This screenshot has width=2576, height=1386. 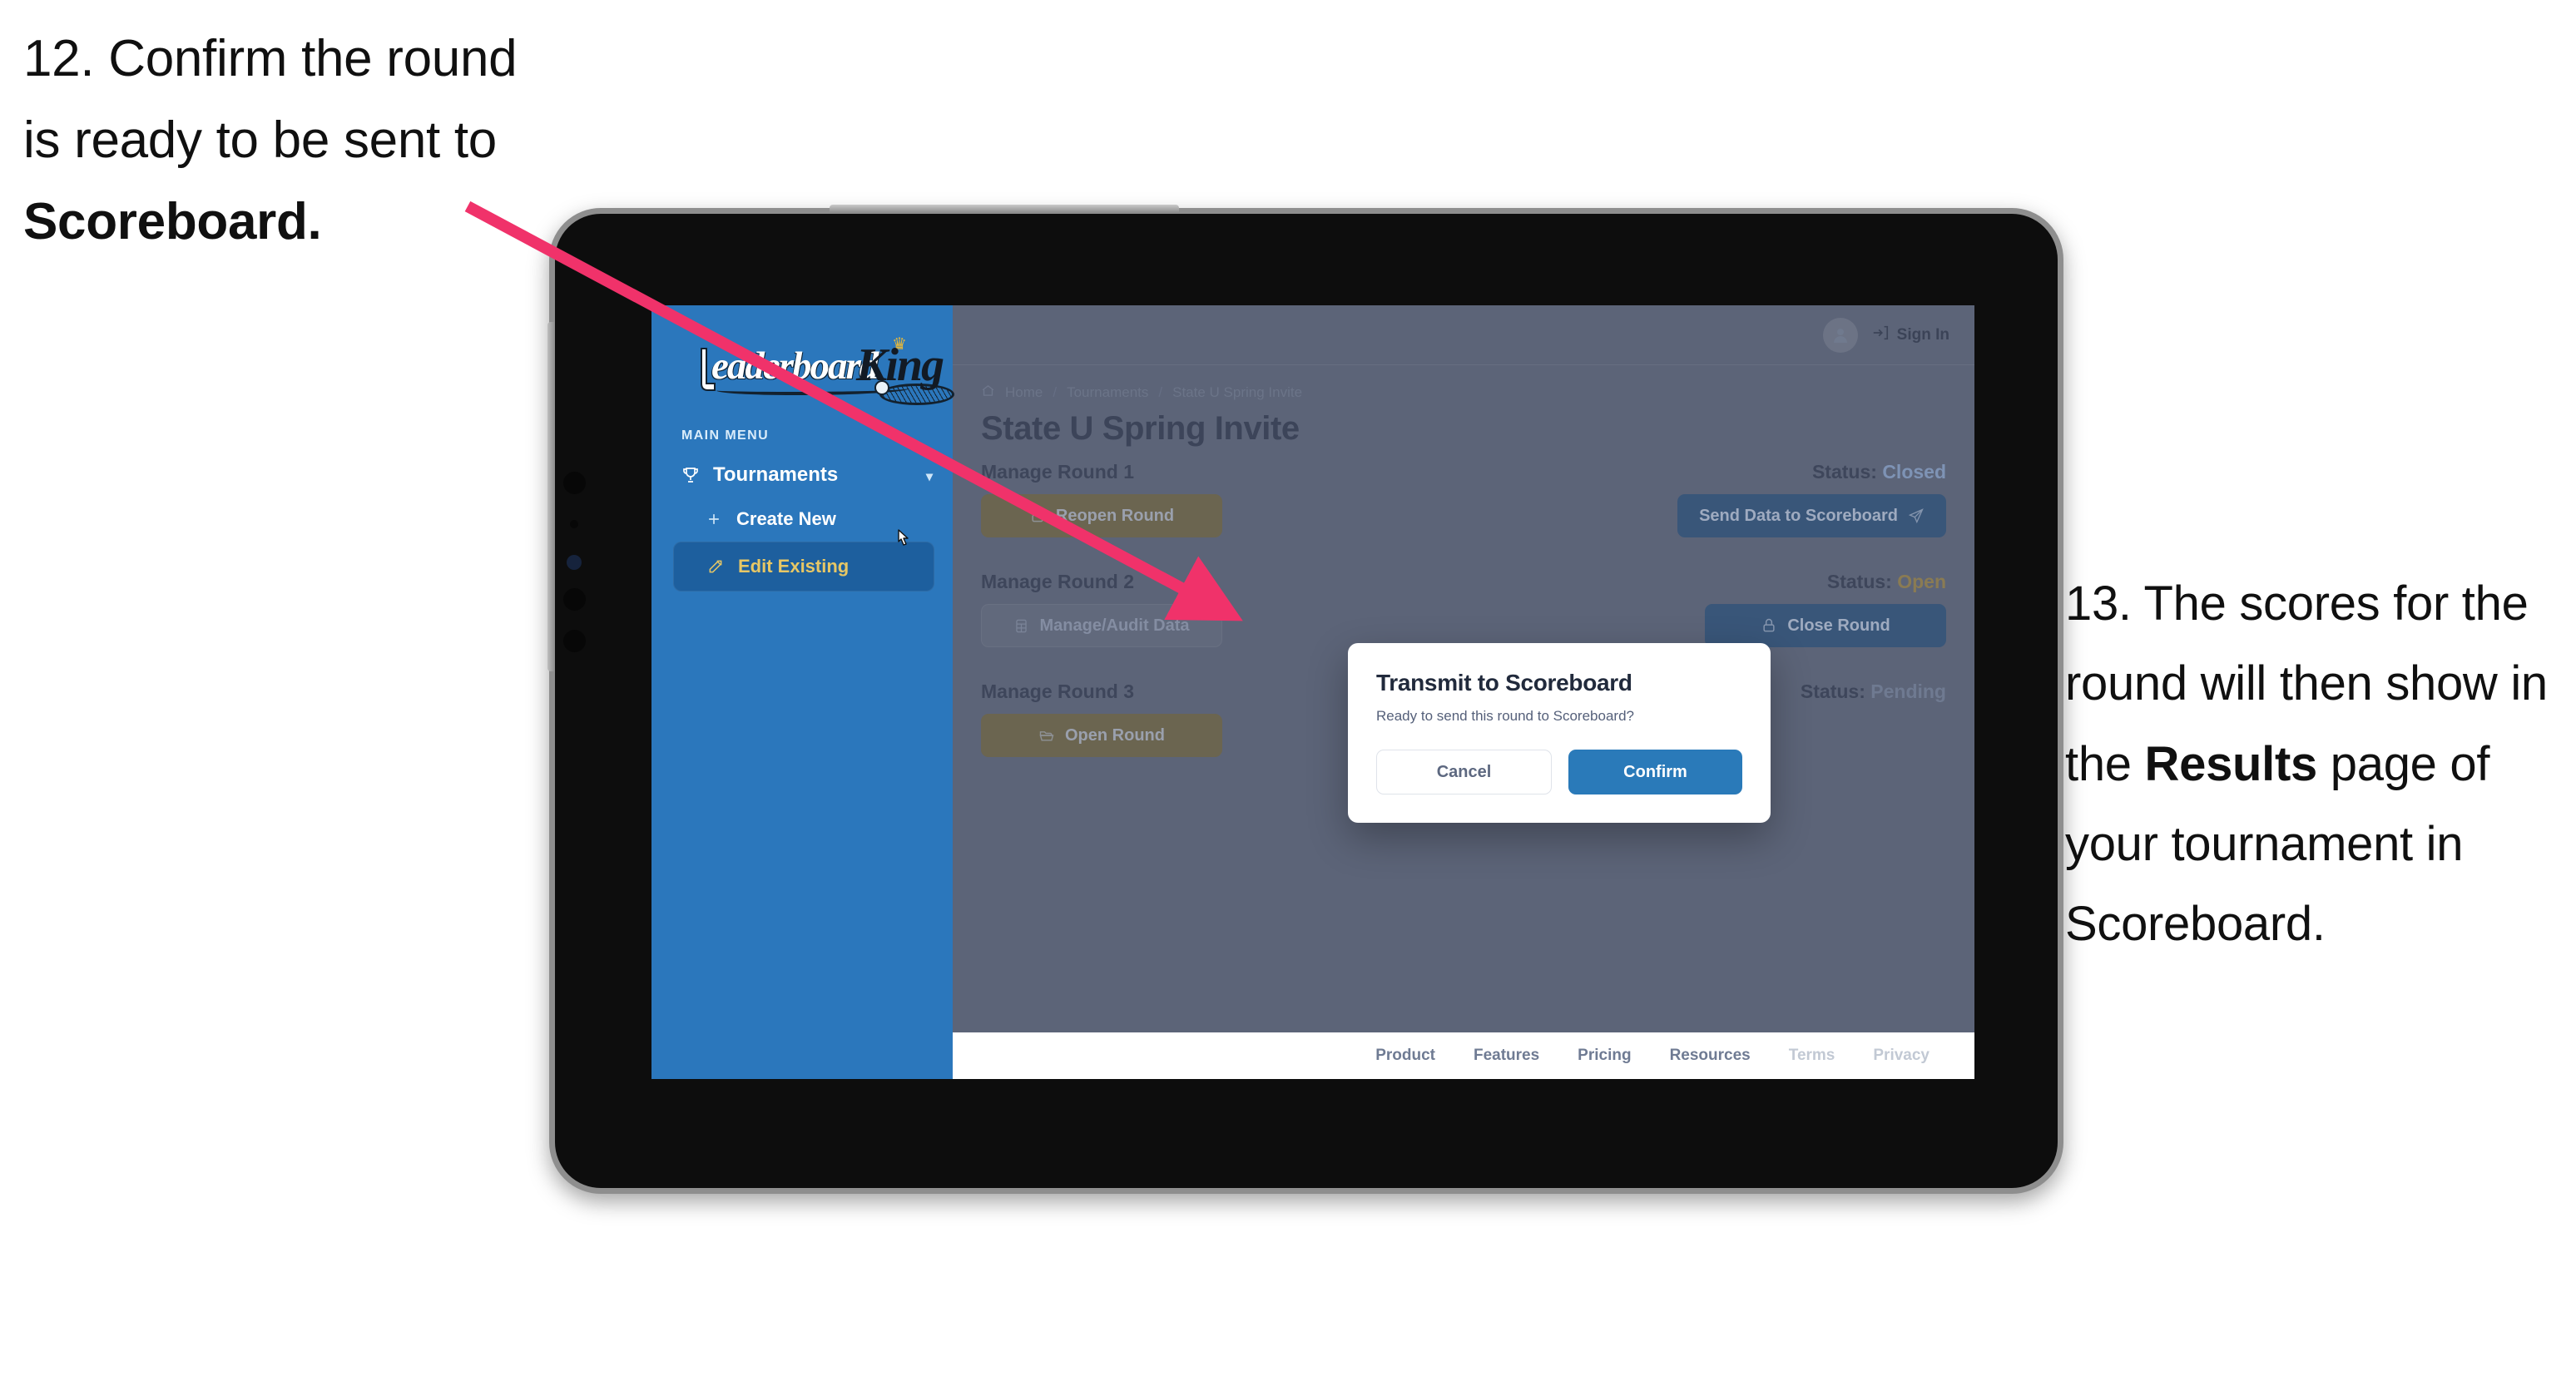 What do you see at coordinates (1507, 1056) in the screenshot?
I see `footer-link-features: Features` at bounding box center [1507, 1056].